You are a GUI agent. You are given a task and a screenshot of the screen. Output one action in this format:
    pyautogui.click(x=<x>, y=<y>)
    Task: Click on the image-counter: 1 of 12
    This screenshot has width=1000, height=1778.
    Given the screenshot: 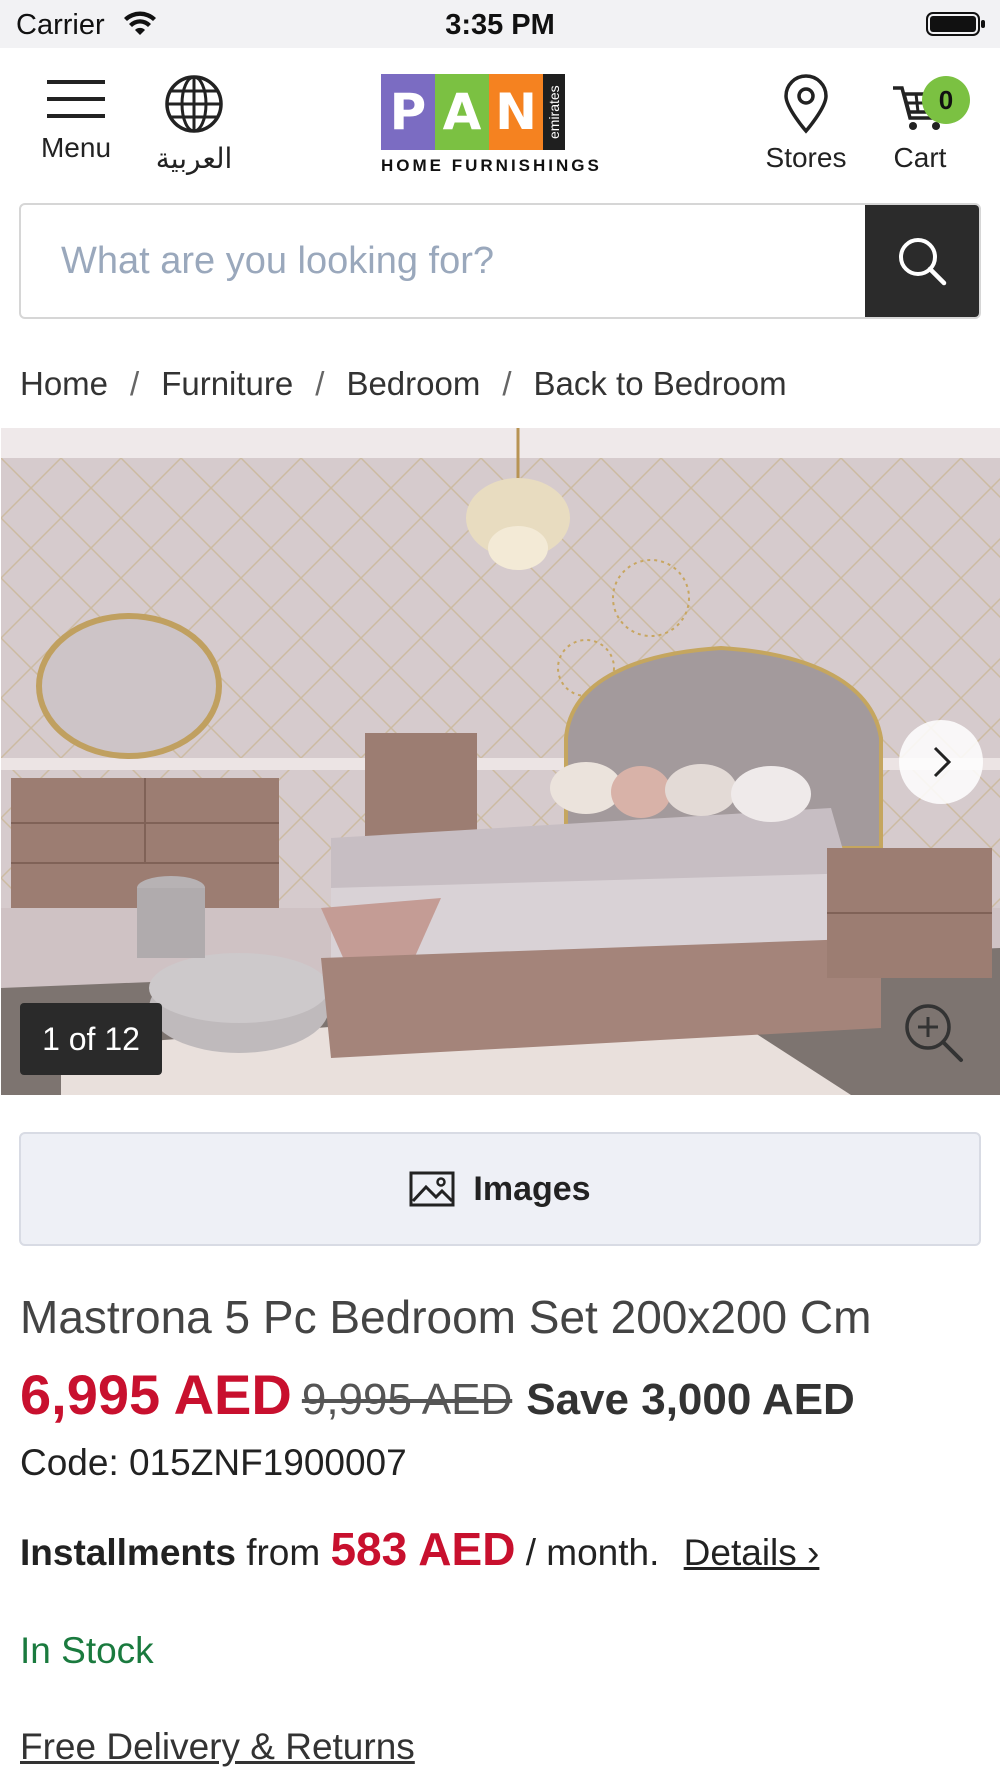 What is the action you would take?
    pyautogui.click(x=91, y=1039)
    